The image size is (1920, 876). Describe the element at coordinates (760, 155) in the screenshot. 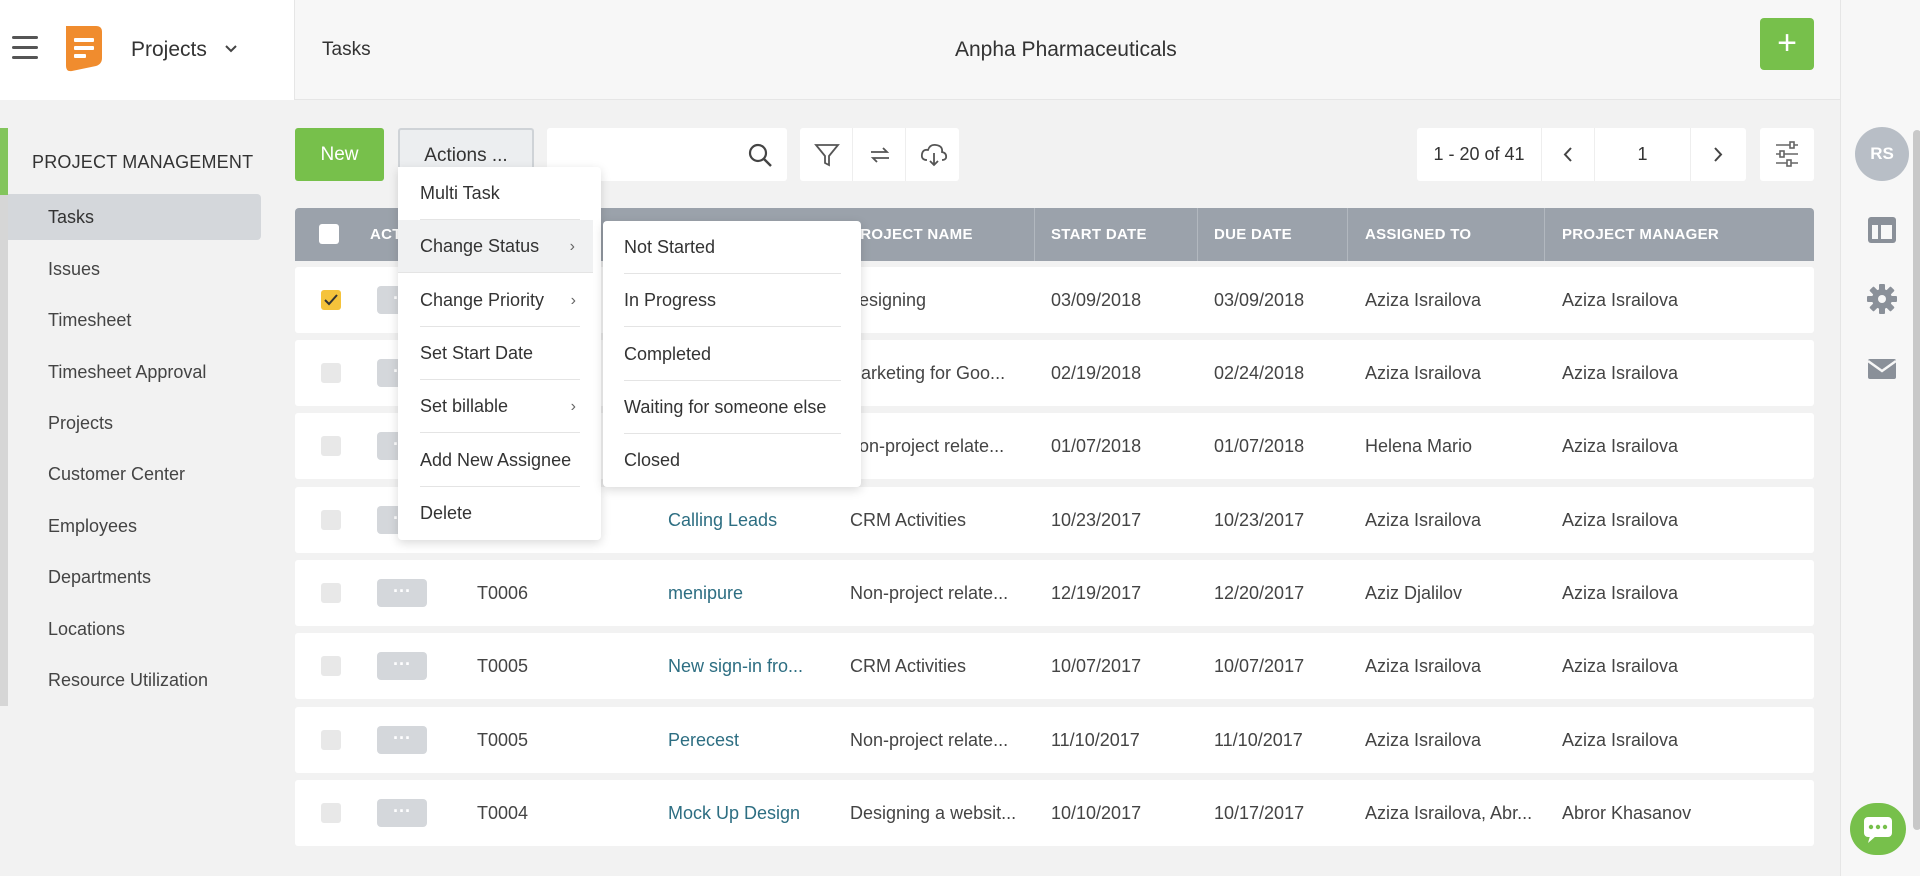

I see `search-icon` at that location.